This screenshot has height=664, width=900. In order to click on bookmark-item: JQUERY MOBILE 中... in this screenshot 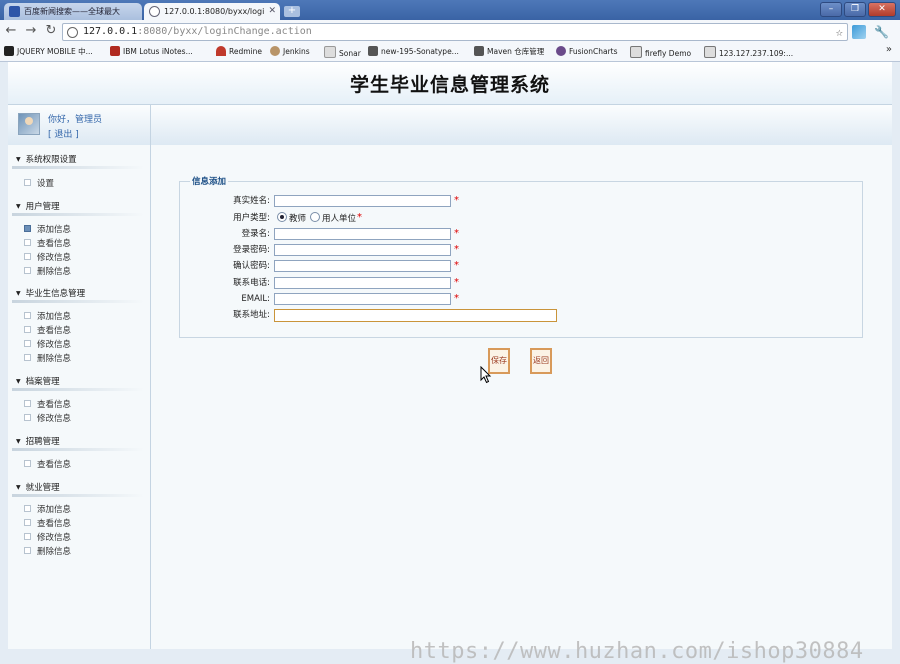, I will do `click(48, 52)`.